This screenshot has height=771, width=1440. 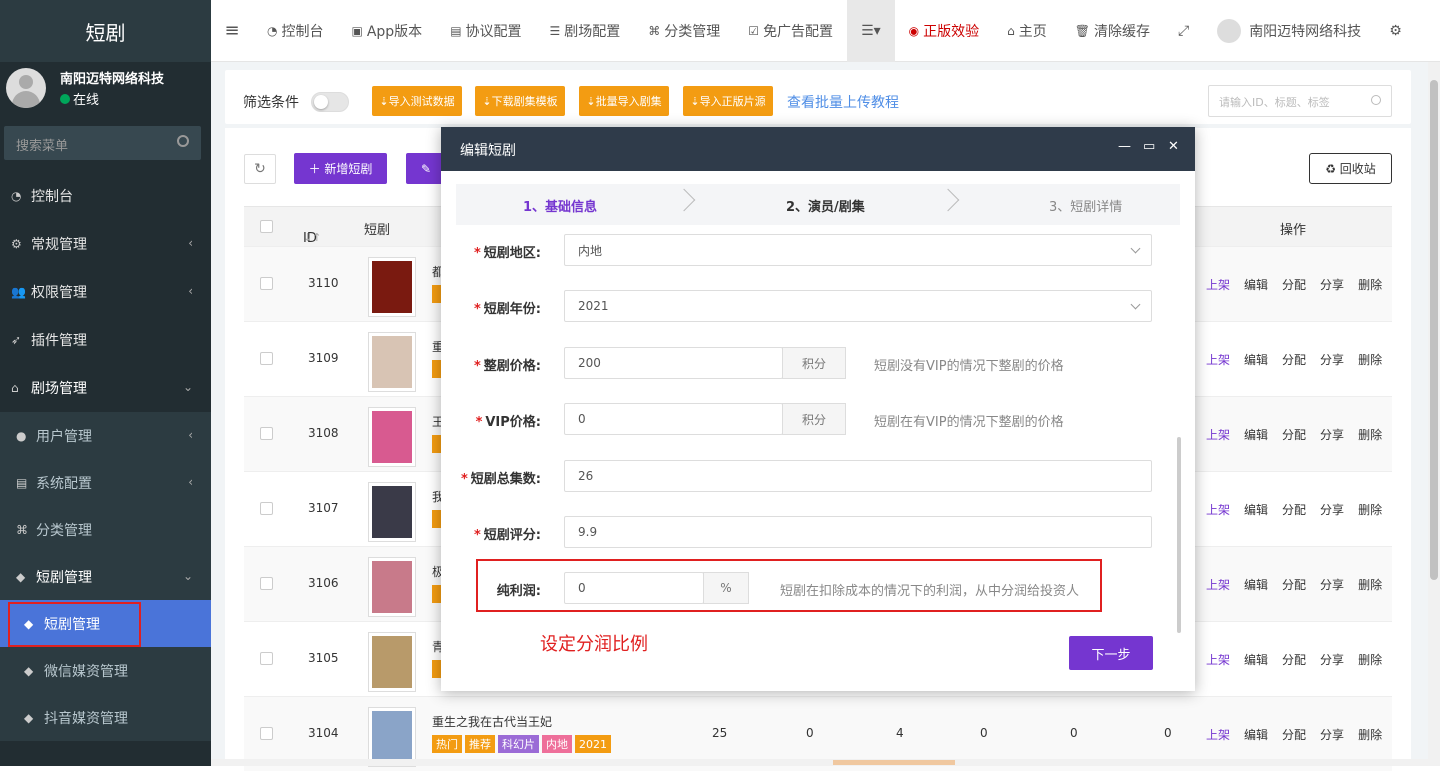 What do you see at coordinates (105, 196) in the screenshot?
I see `sidebar-item-dashboard: ◔ 控制台` at bounding box center [105, 196].